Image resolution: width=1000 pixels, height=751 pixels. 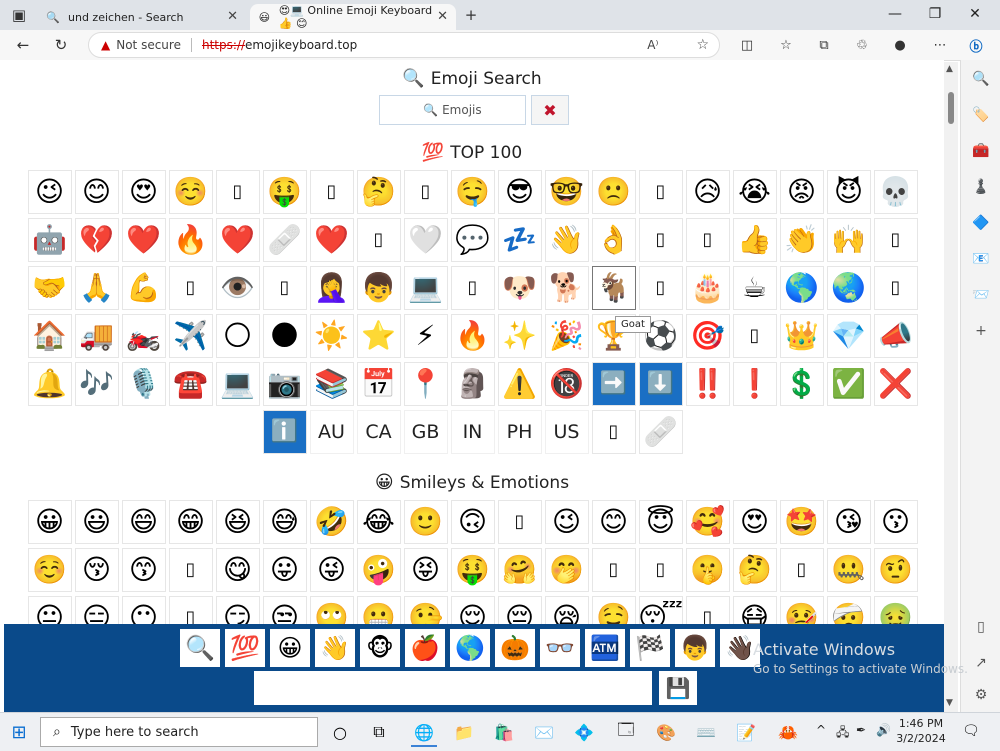 I want to click on app-red-icon: 🦀, so click(x=788, y=732).